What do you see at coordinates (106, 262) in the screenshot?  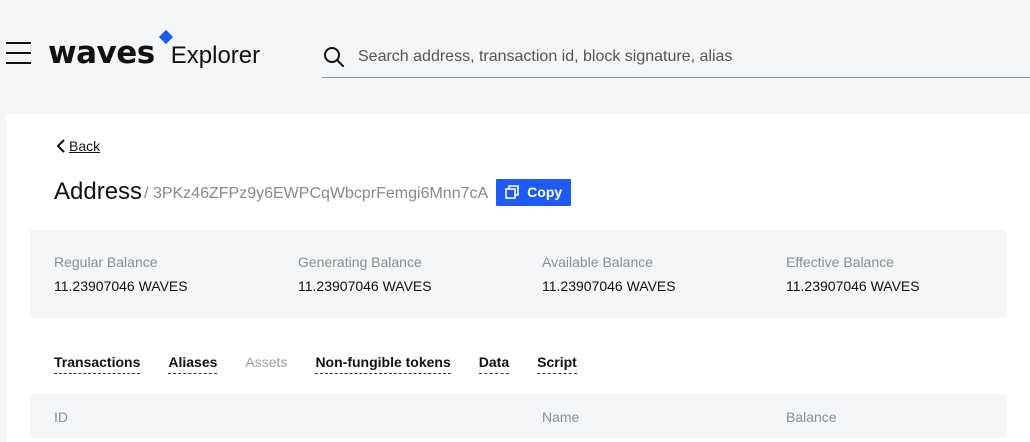 I see `balance-label: Regular Balance` at bounding box center [106, 262].